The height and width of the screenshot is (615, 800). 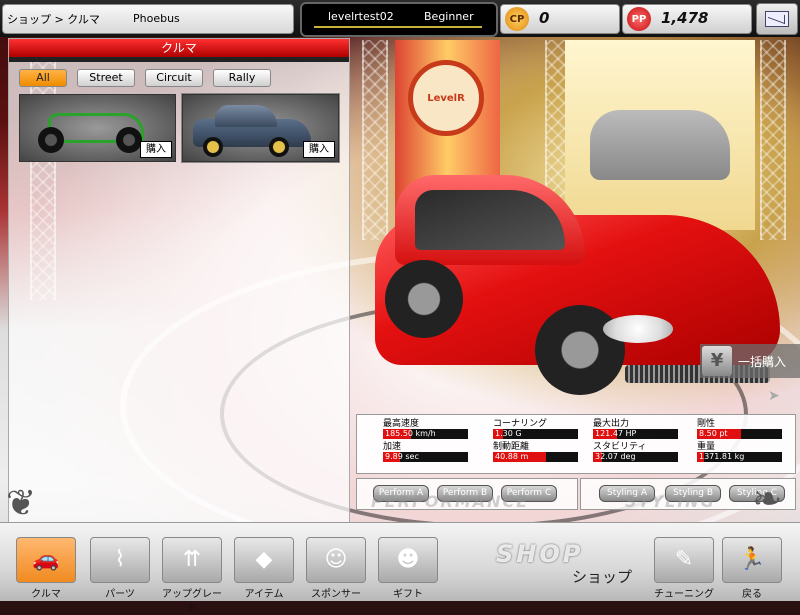 What do you see at coordinates (517, 19) in the screenshot?
I see `cp-icon: CP` at bounding box center [517, 19].